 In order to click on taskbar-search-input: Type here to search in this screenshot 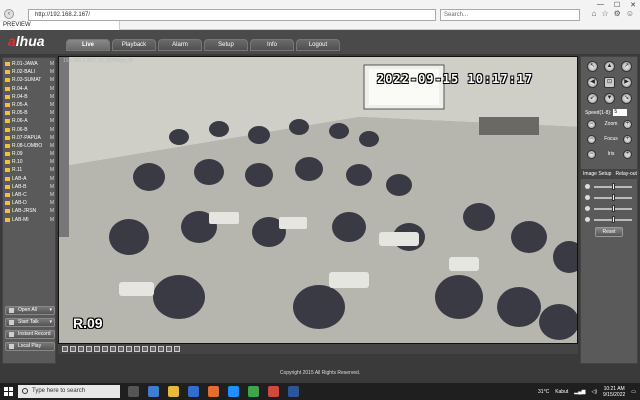, I will do `click(69, 391)`.